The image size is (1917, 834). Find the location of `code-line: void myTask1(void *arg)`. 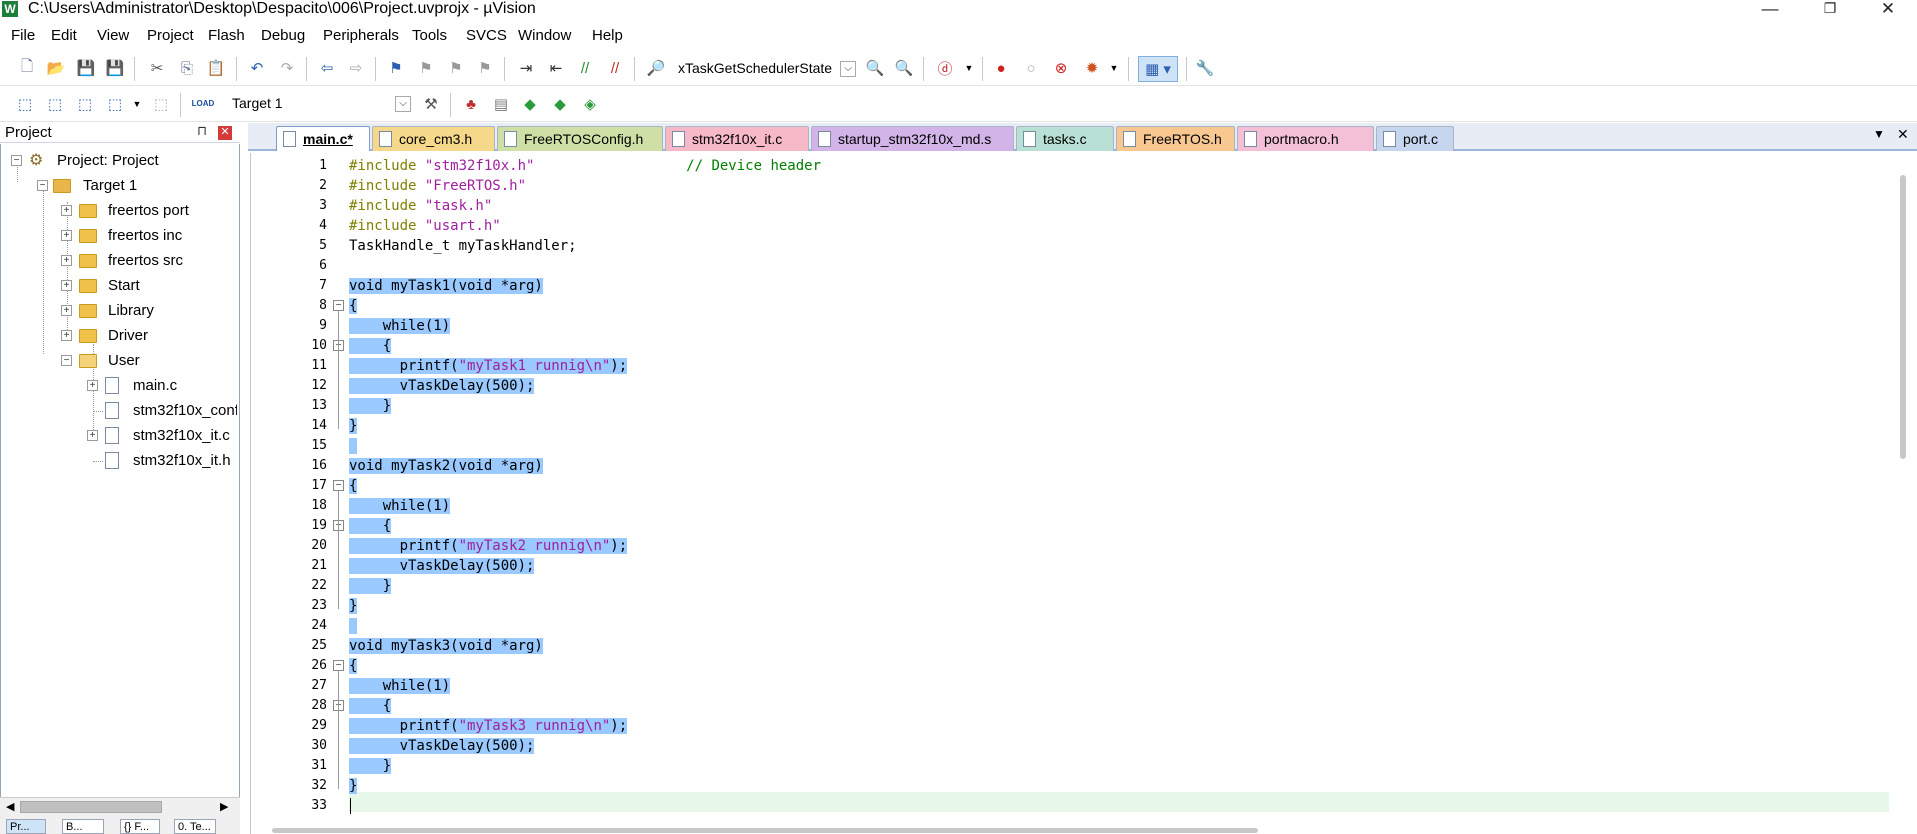

code-line: void myTask1(void *arg) is located at coordinates (446, 286).